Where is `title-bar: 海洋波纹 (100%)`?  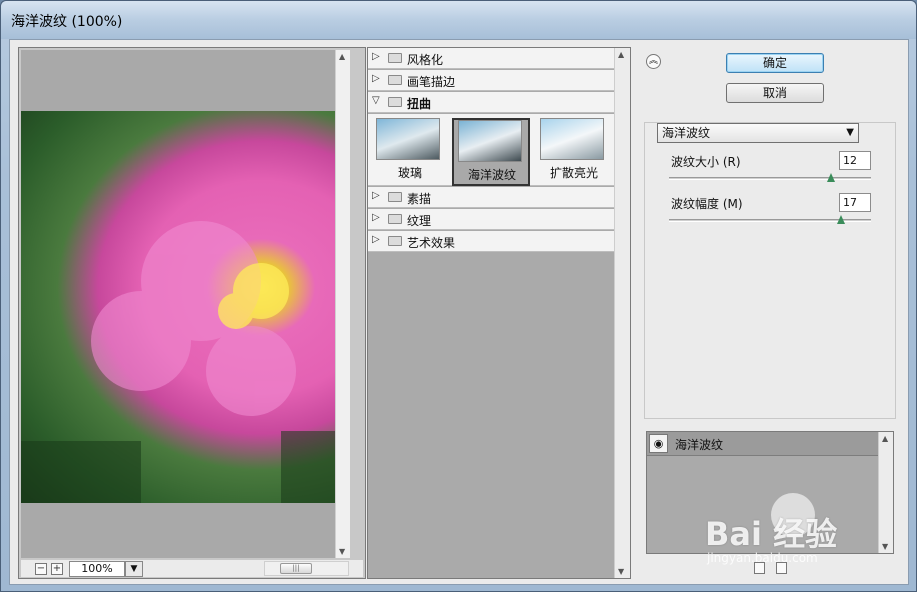 title-bar: 海洋波纹 (100%) is located at coordinates (458, 20).